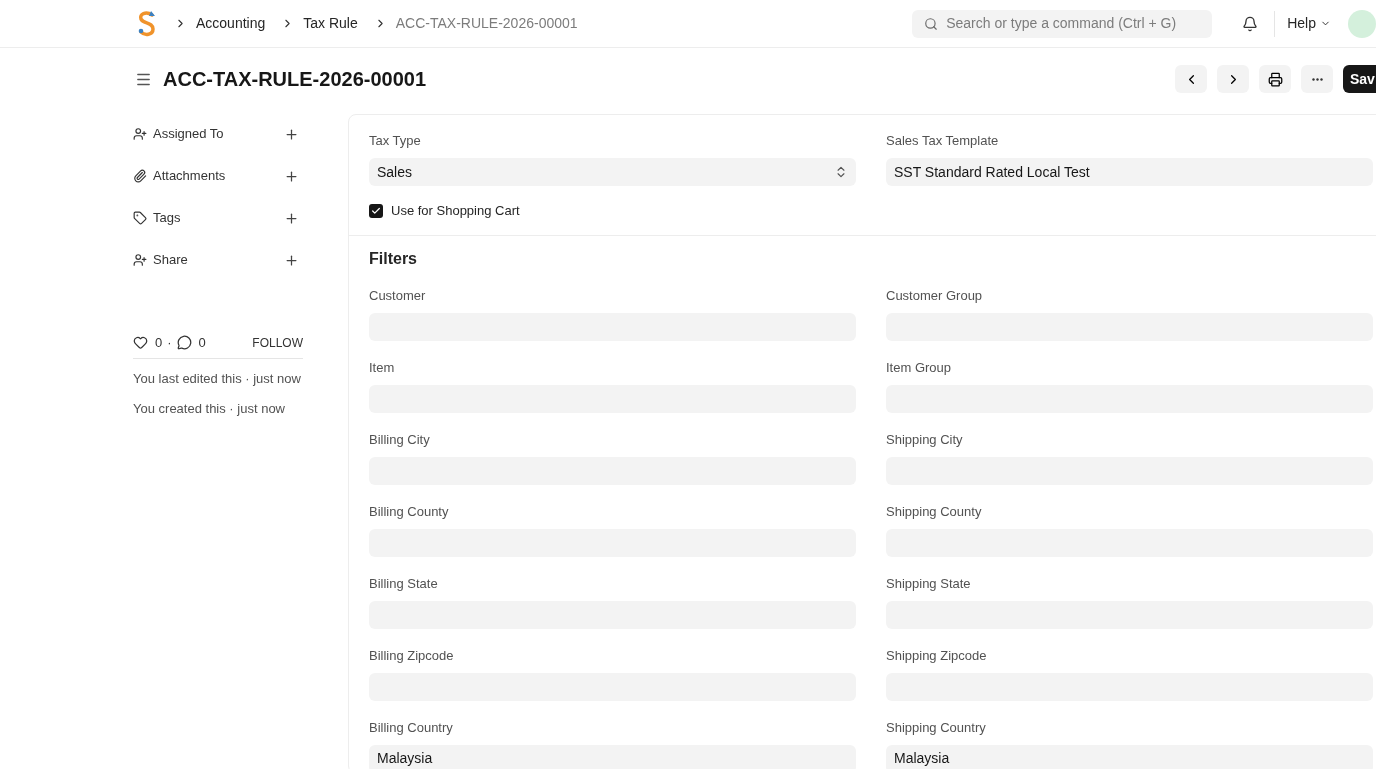 The image size is (1376, 769). What do you see at coordinates (943, 141) in the screenshot?
I see `field-label: Sales Tax Template` at bounding box center [943, 141].